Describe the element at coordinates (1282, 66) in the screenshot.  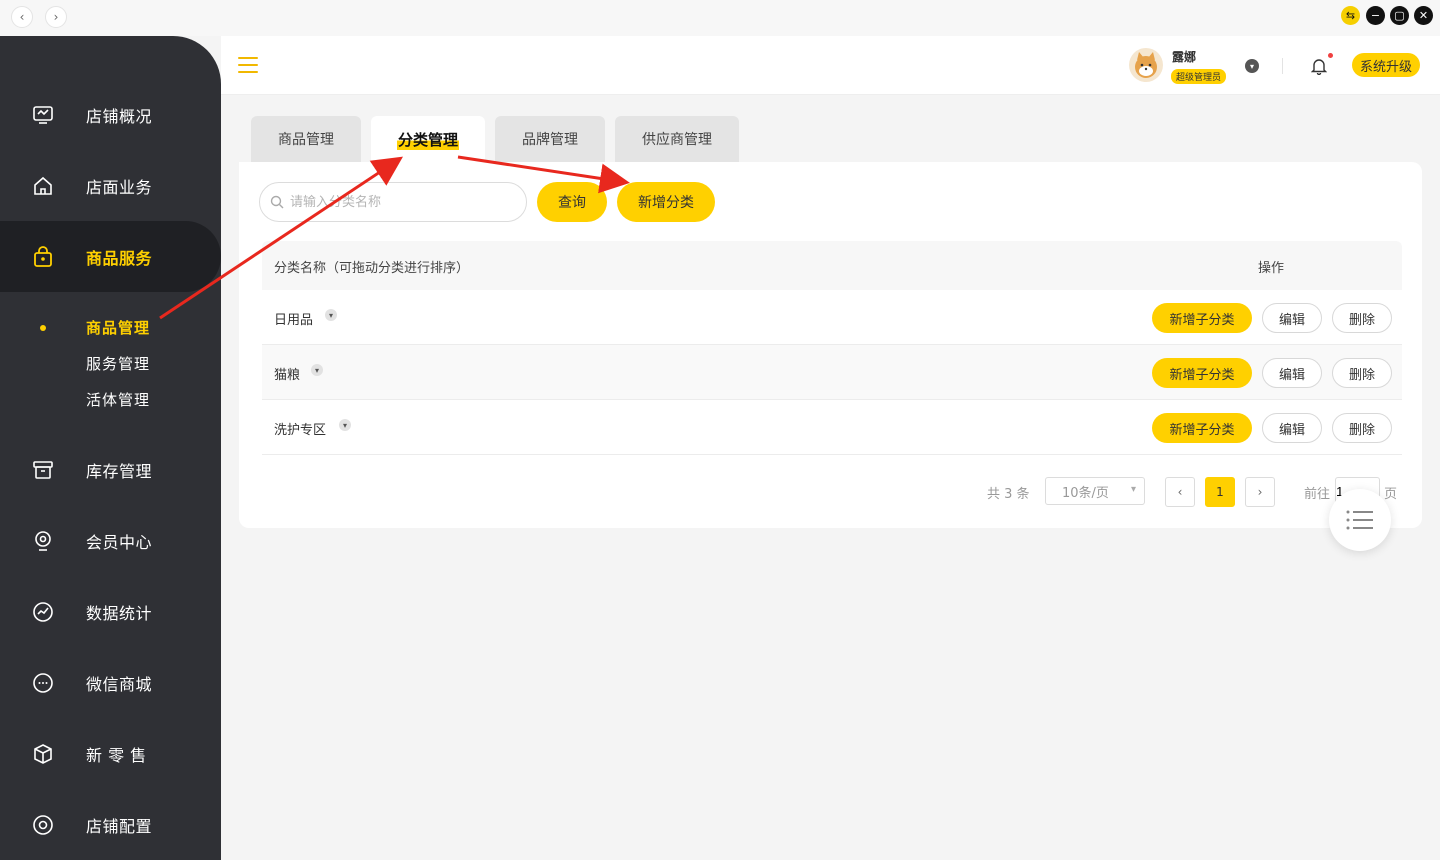
I see `divider` at that location.